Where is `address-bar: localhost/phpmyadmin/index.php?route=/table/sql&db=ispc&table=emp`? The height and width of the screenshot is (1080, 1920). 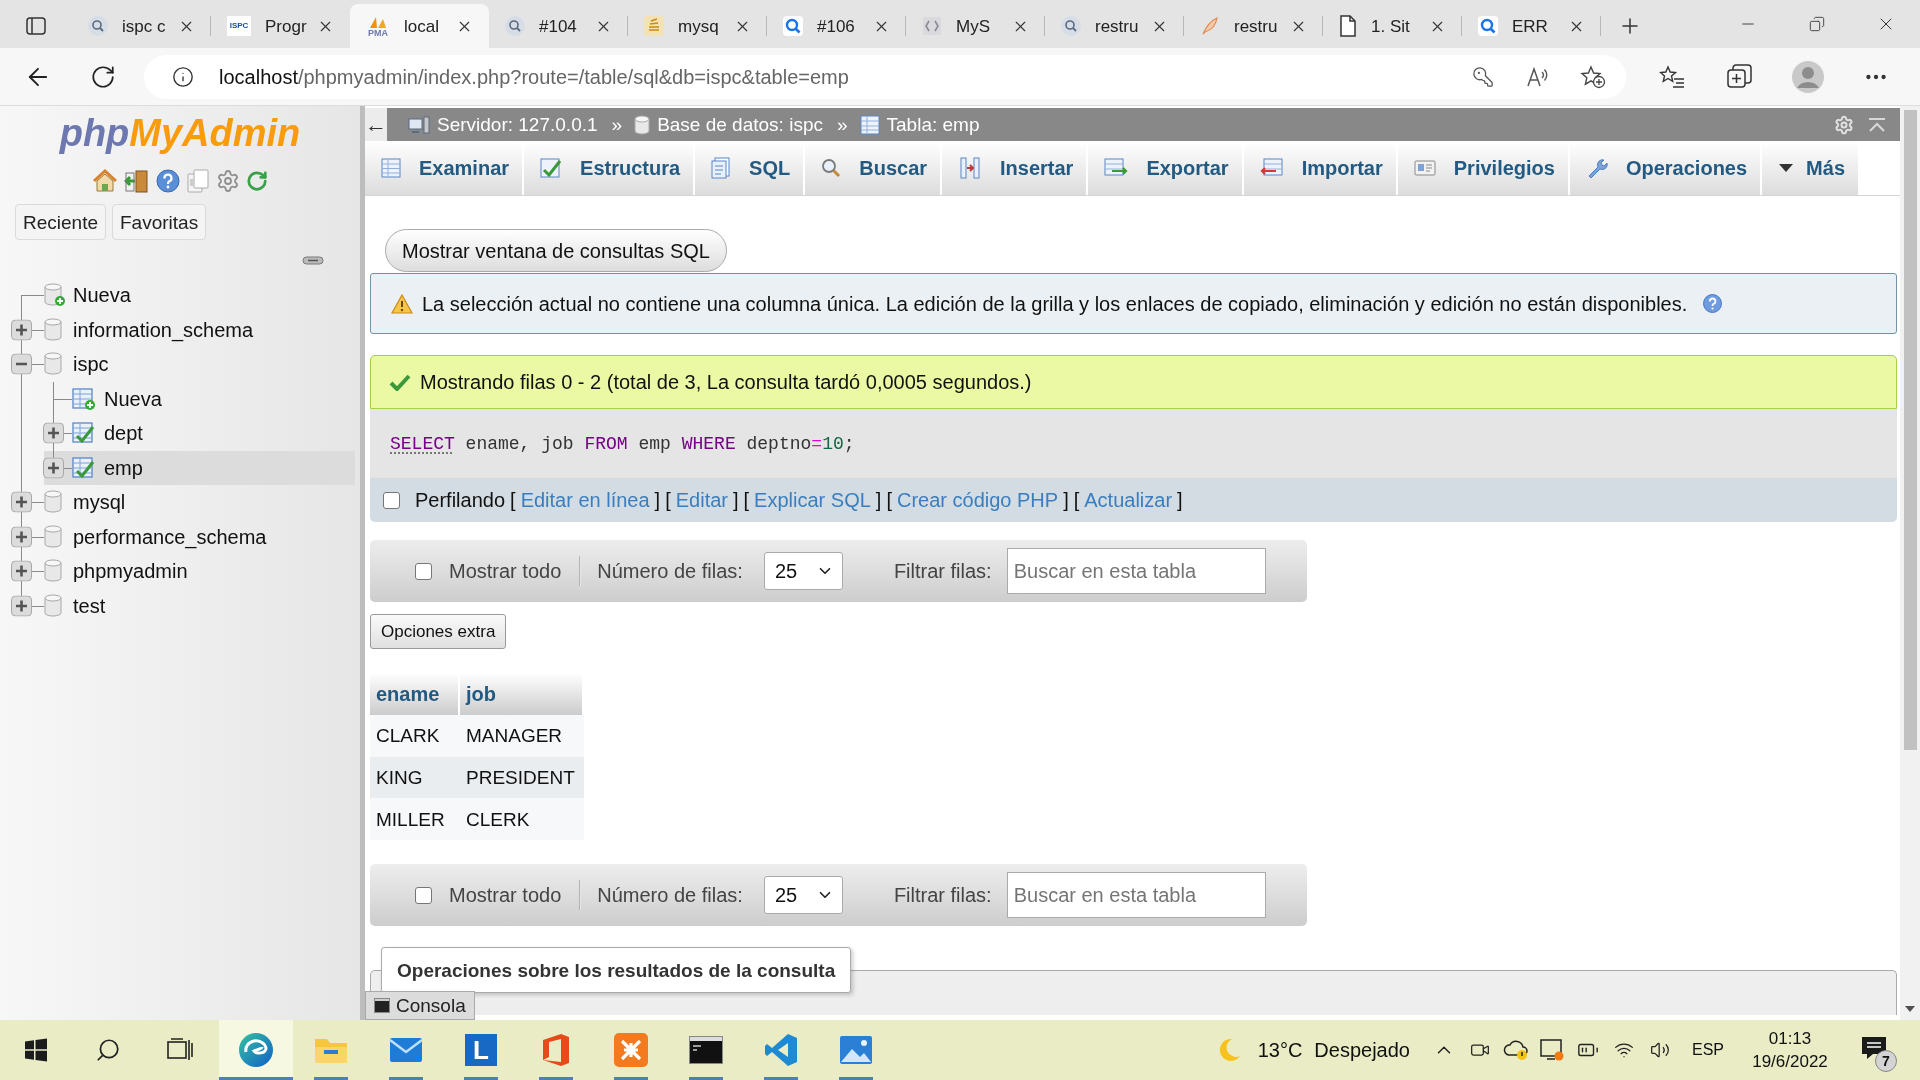 address-bar: localhost/phpmyadmin/index.php?route=/table/sql&db=ispc&table=emp is located at coordinates (885, 76).